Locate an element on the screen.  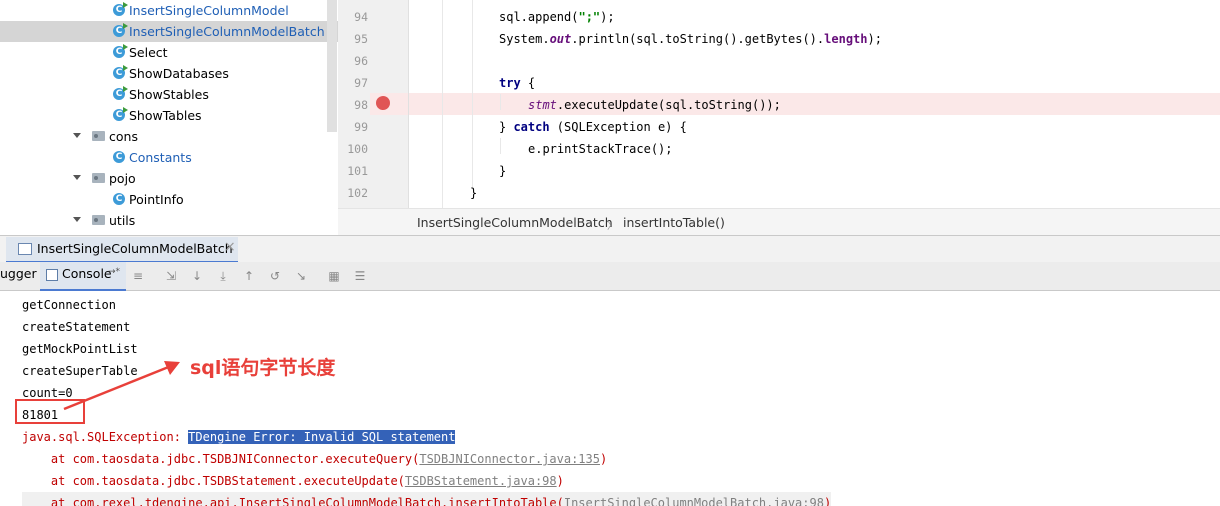
tab-run-config-label: InsertSingleColumnModelBatch is located at coordinates (135, 248).